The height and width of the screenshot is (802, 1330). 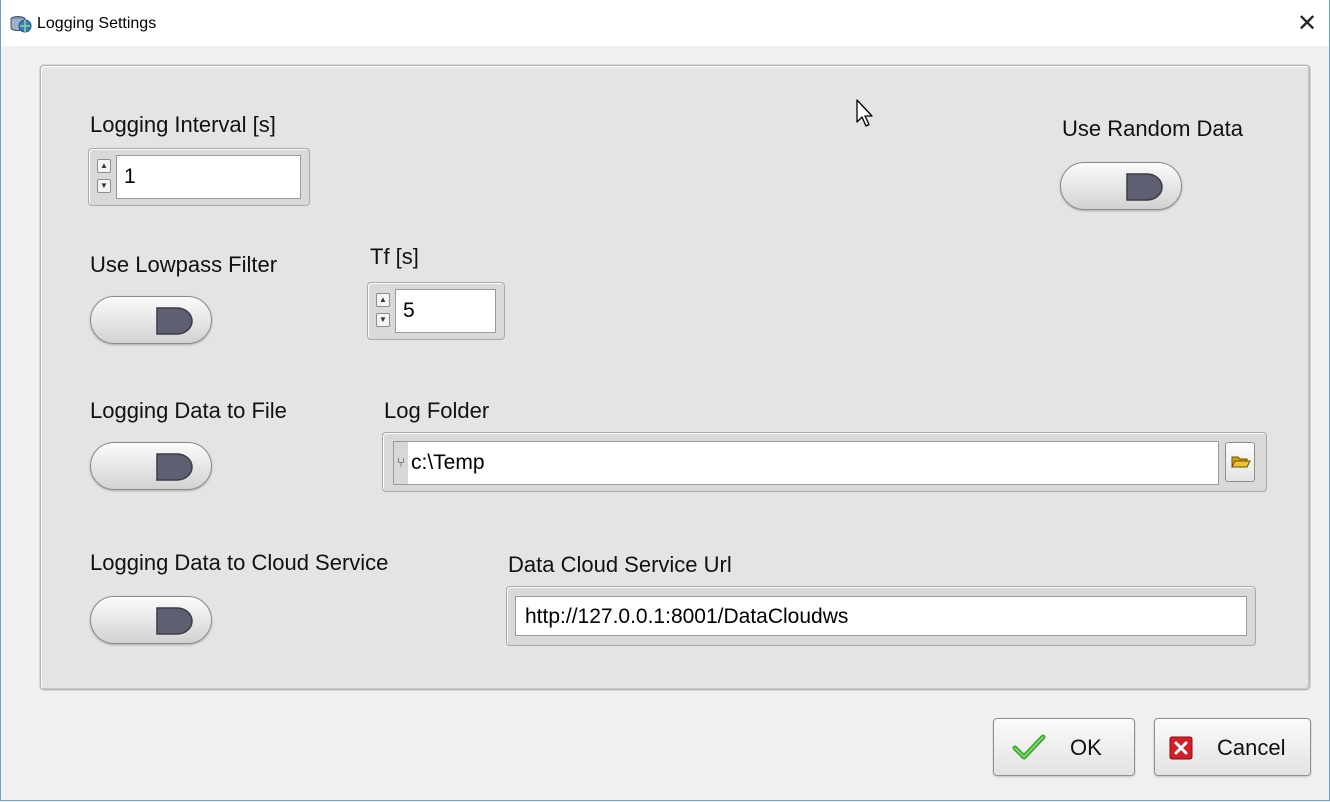 What do you see at coordinates (183, 124) in the screenshot?
I see `logging-interval-label: Logging Interval [s]` at bounding box center [183, 124].